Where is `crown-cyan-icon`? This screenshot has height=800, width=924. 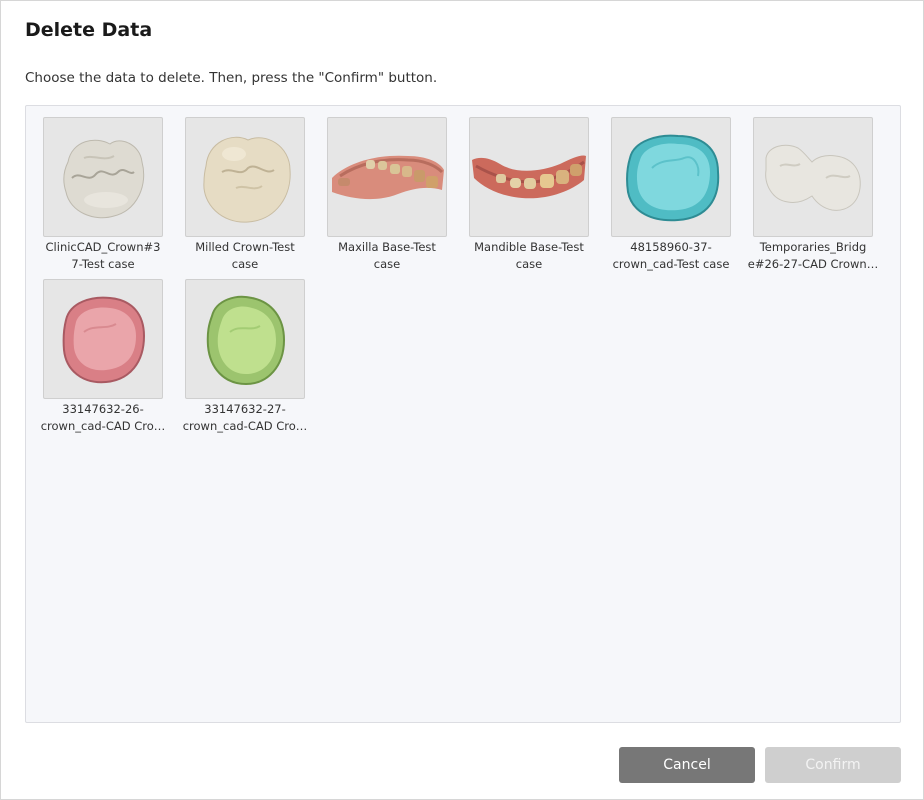
crown-cyan-icon is located at coordinates (671, 177).